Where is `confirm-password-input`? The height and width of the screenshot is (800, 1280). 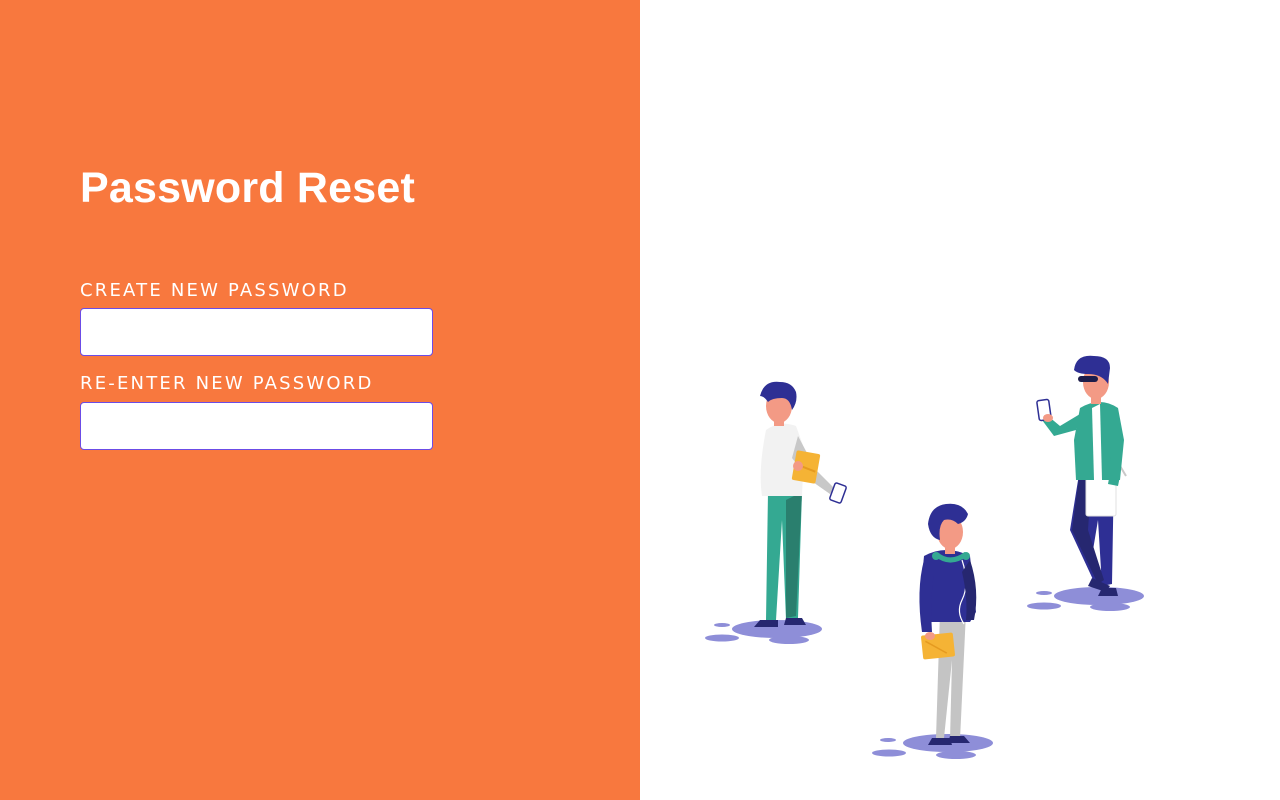
confirm-password-input is located at coordinates (256, 426).